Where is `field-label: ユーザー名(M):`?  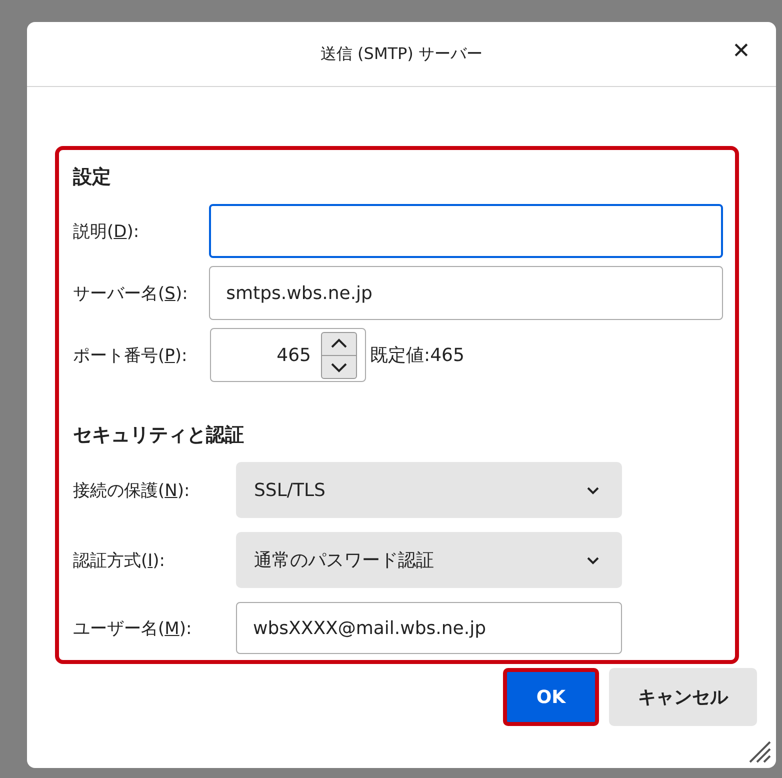
field-label: ユーザー名(M): is located at coordinates (133, 629).